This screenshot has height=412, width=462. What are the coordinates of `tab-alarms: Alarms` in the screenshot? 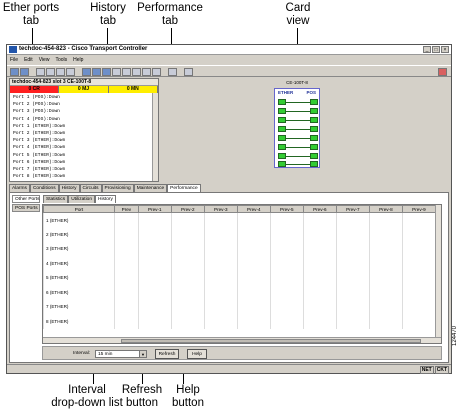 It's located at (19, 188).